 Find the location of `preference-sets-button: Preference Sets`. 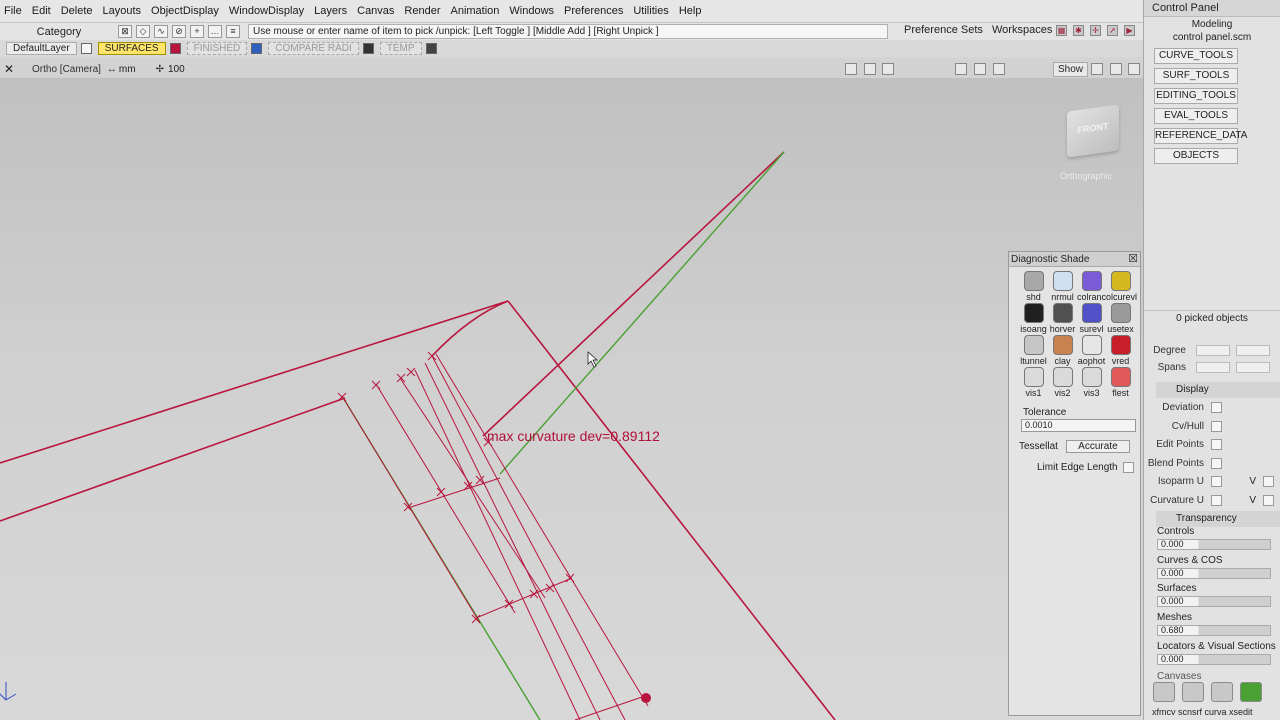

preference-sets-button: Preference Sets is located at coordinates (943, 30).